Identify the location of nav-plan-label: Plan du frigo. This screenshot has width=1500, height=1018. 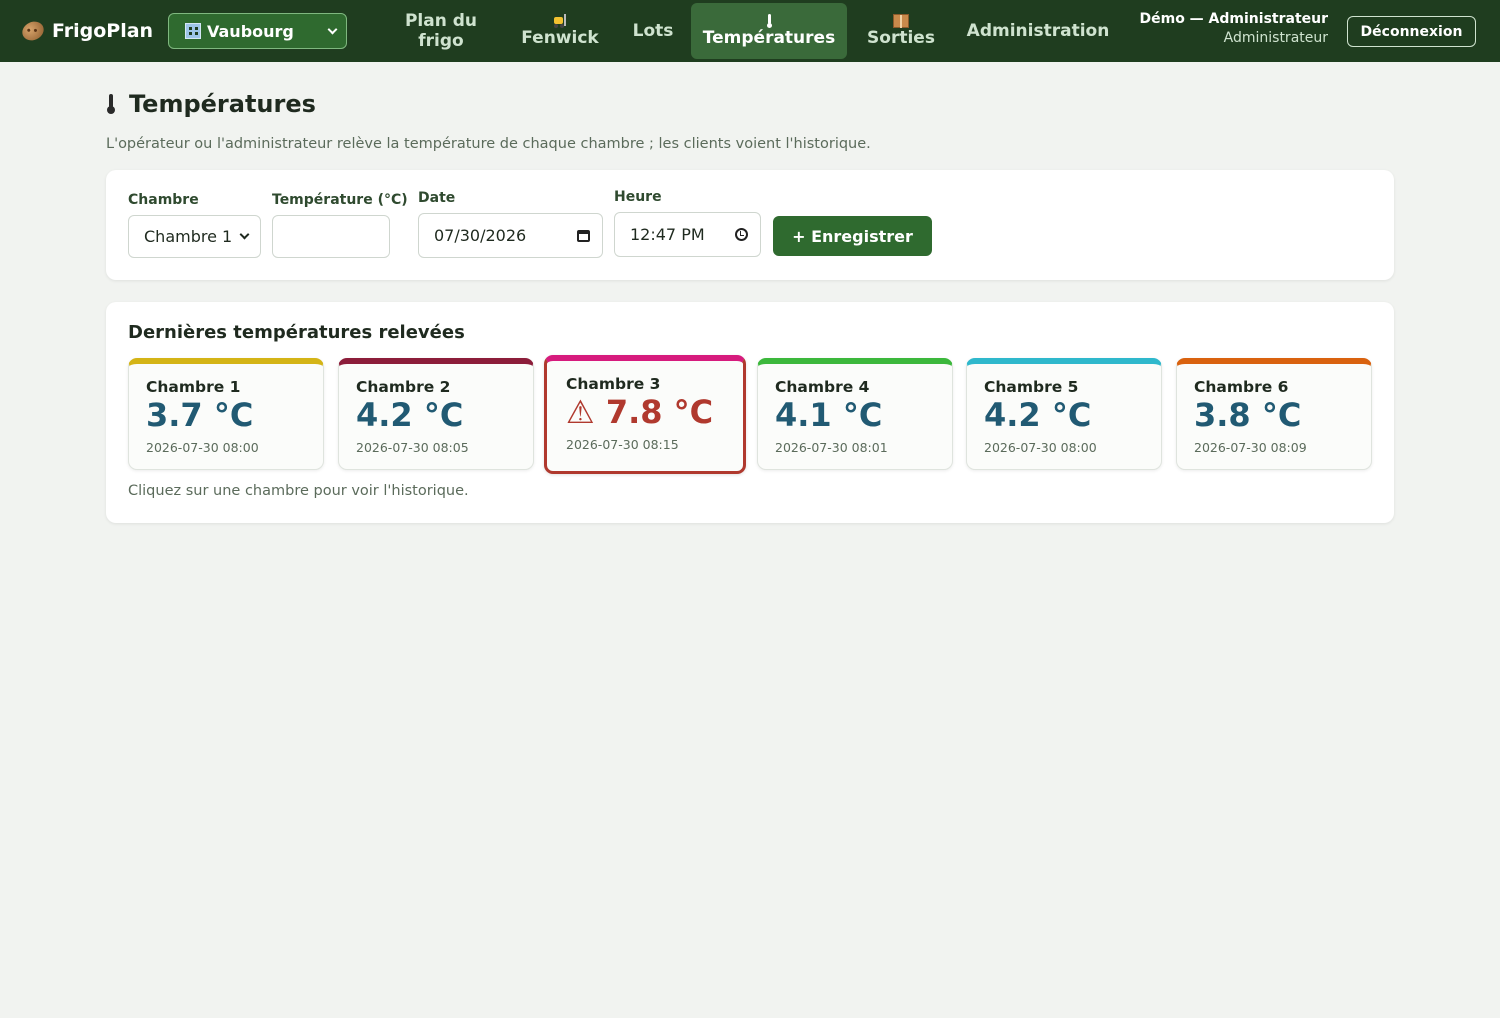
(441, 31).